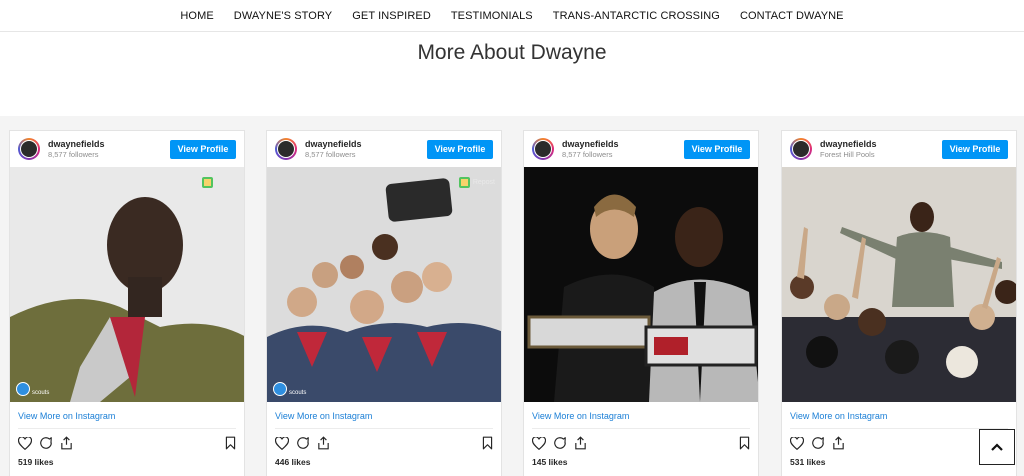 The height and width of the screenshot is (476, 1024). I want to click on chevron-up-icon, so click(997, 447).